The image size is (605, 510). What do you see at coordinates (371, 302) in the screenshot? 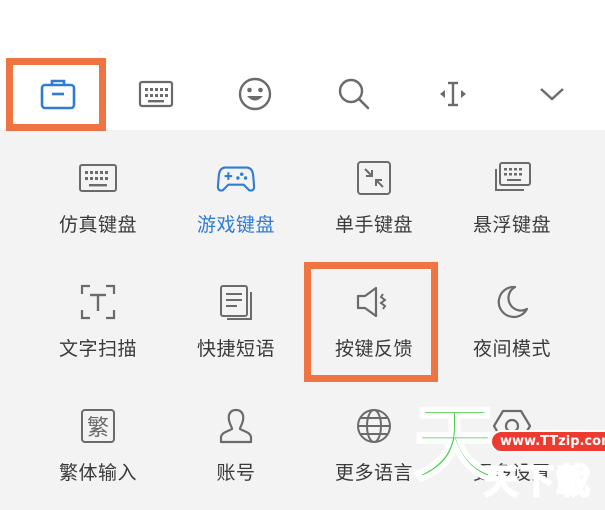
I see `speaker-icon` at bounding box center [371, 302].